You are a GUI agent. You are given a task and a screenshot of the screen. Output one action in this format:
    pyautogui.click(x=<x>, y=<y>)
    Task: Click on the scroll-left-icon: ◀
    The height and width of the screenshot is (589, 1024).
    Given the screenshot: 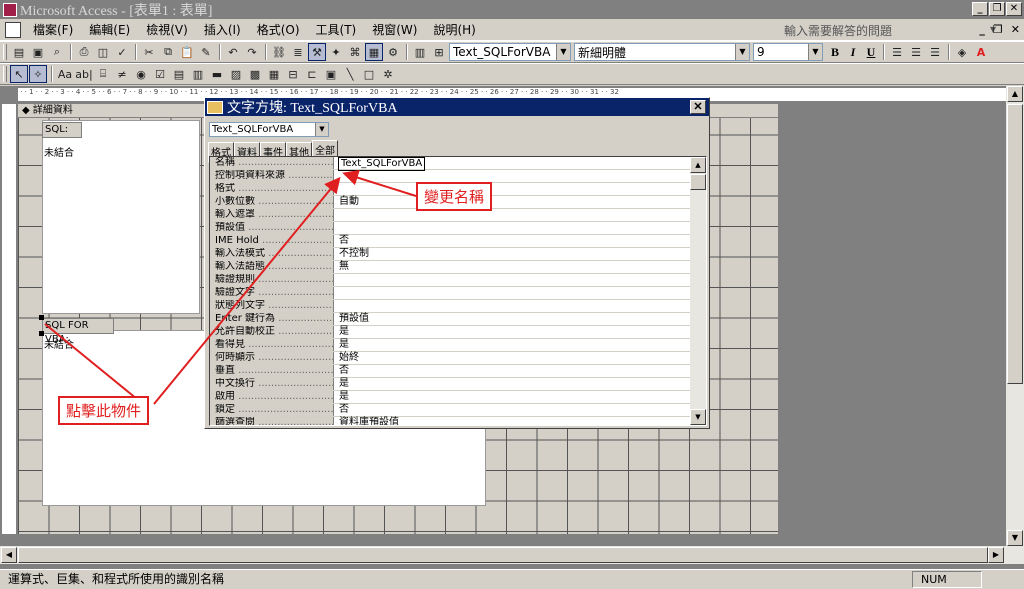 What is the action you would take?
    pyautogui.click(x=9, y=555)
    